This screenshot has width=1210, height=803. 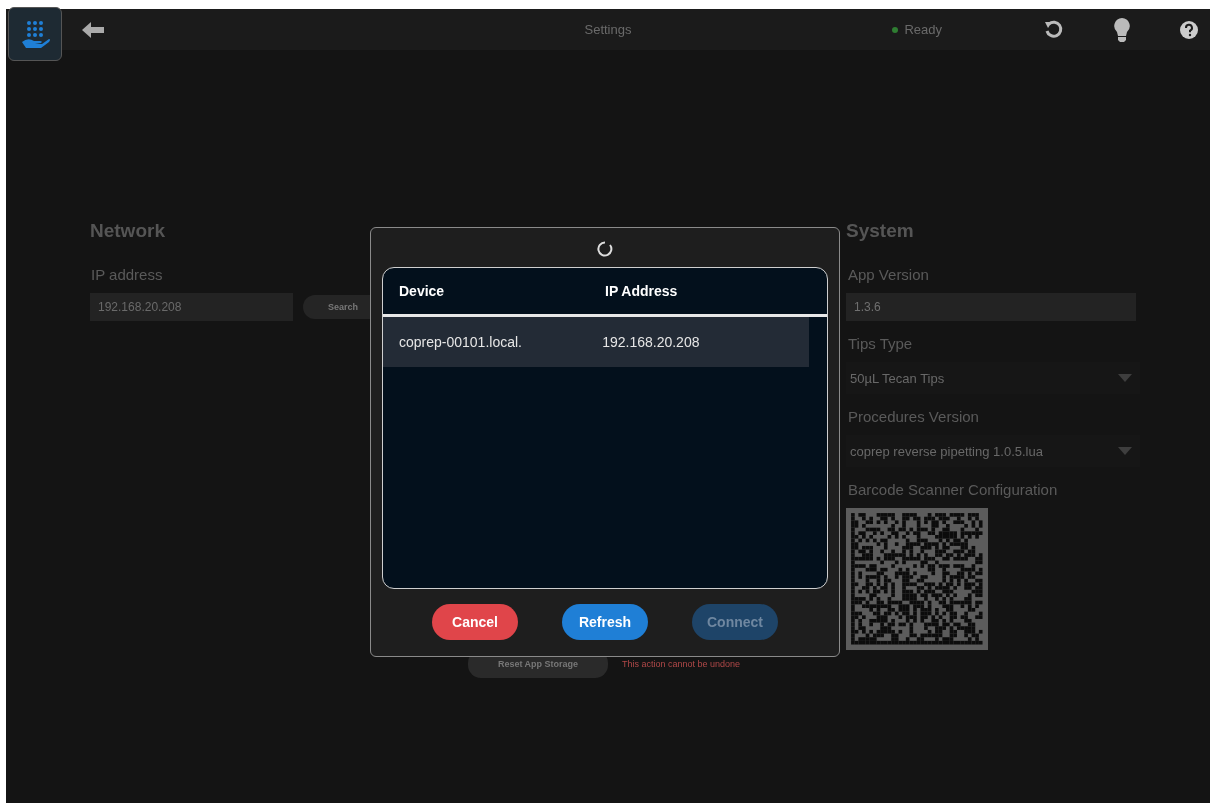 What do you see at coordinates (881, 343) in the screenshot?
I see `field-label: Tips Type` at bounding box center [881, 343].